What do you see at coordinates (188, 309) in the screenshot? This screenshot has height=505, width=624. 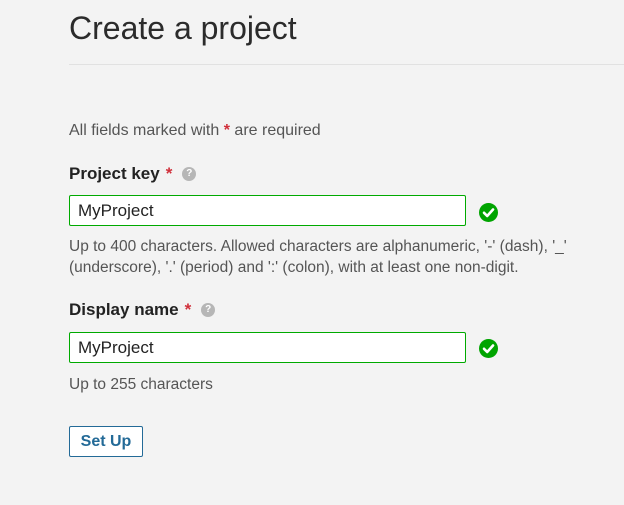 I see `display-name-required-marker: *` at bounding box center [188, 309].